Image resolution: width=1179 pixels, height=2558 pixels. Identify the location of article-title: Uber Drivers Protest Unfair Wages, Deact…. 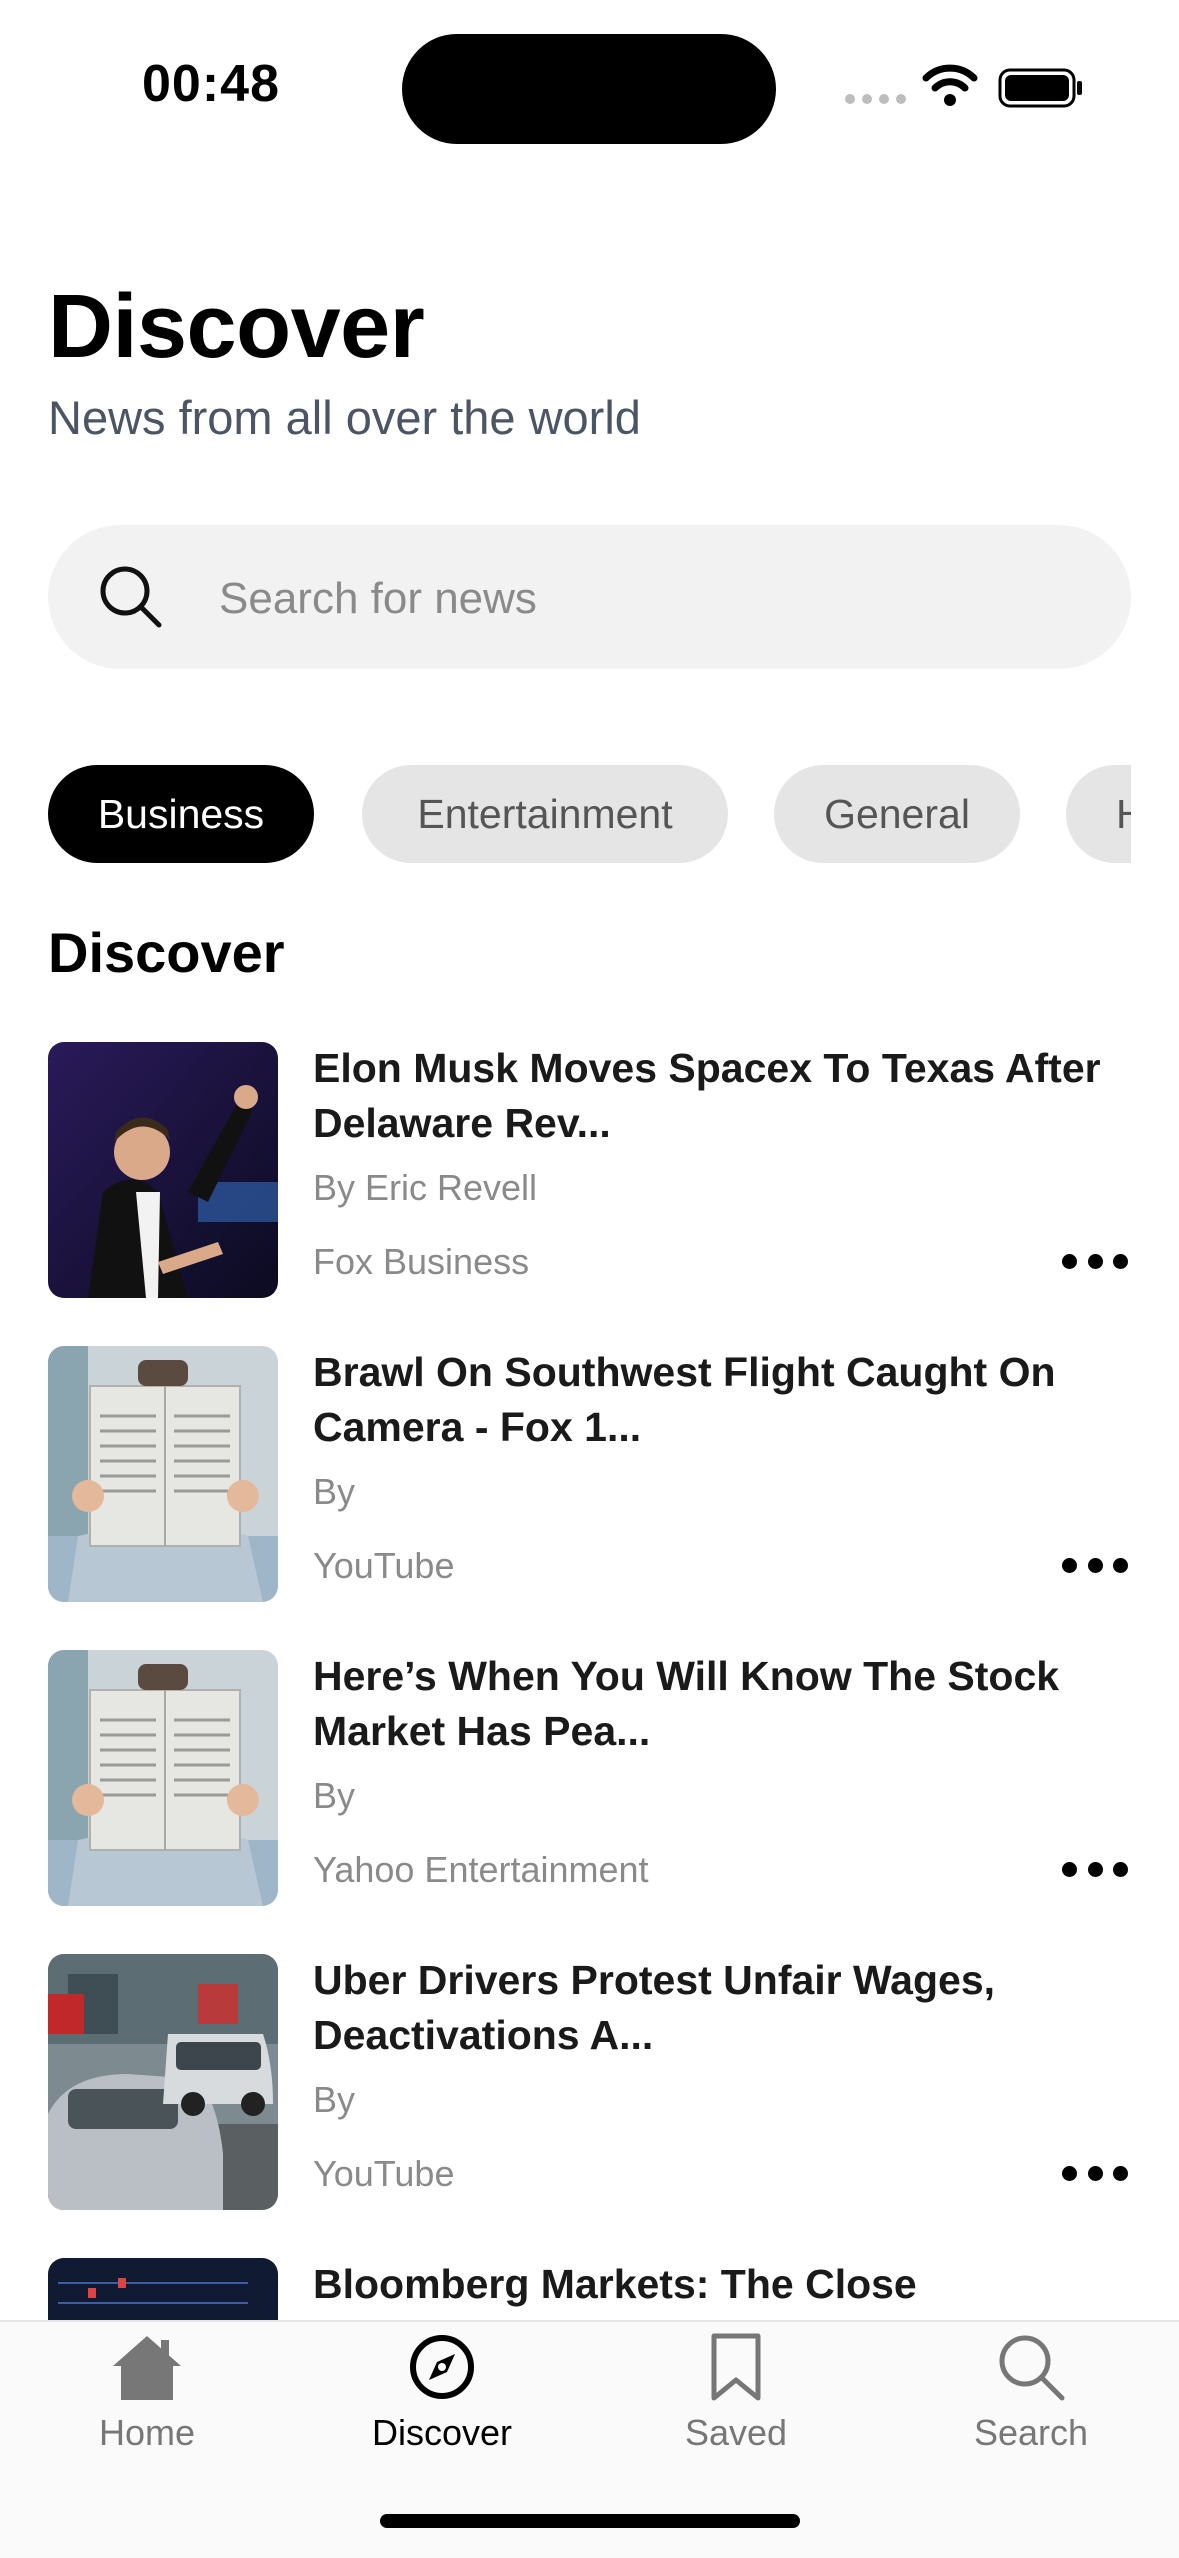
(728, 2008).